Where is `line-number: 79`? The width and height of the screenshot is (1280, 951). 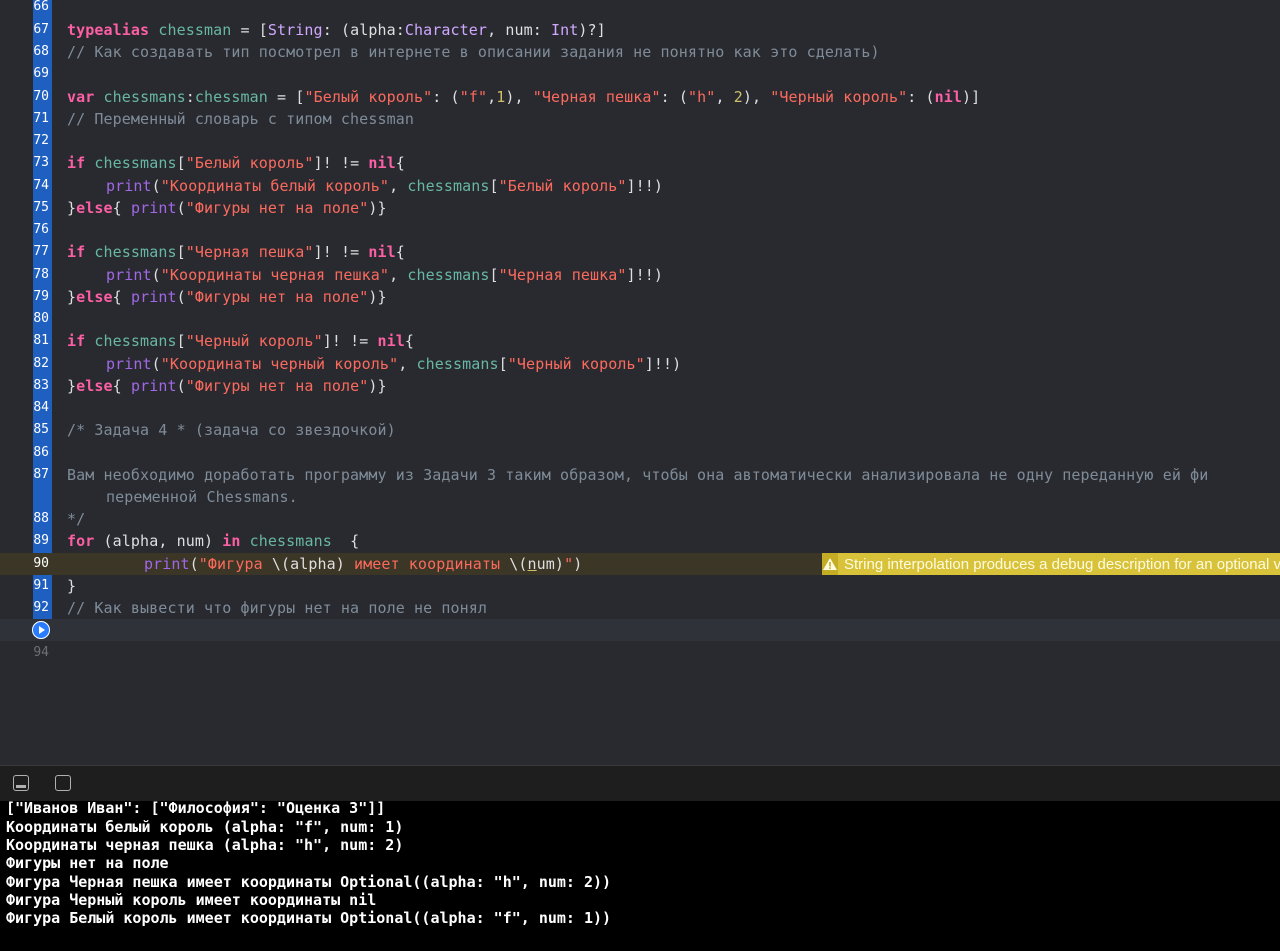
line-number: 79 is located at coordinates (24, 297).